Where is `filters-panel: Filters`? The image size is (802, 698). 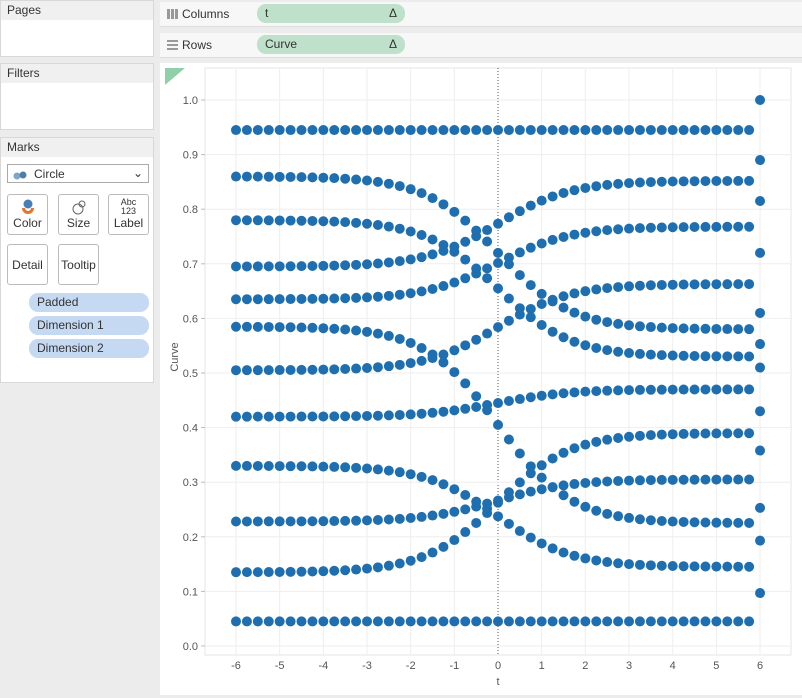
filters-panel: Filters is located at coordinates (77, 96).